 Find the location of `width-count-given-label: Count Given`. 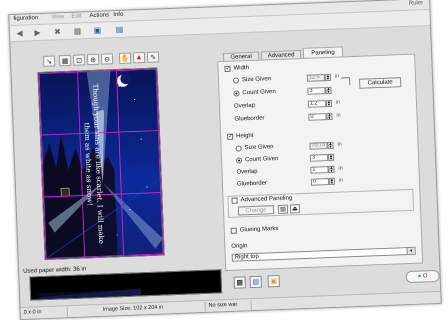

width-count-given-label: Count Given is located at coordinates (259, 93).